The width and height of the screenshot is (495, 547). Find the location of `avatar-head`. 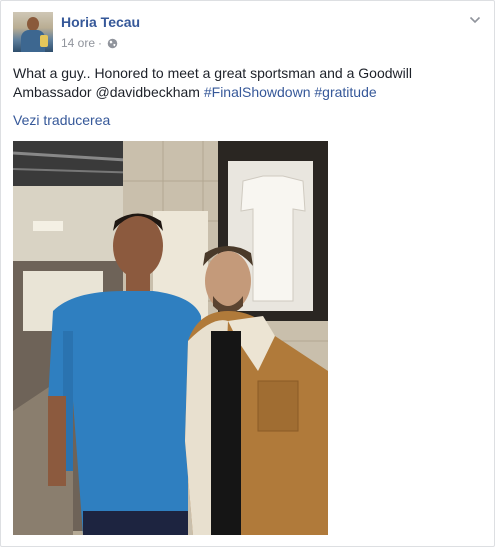

avatar-head is located at coordinates (33, 24).